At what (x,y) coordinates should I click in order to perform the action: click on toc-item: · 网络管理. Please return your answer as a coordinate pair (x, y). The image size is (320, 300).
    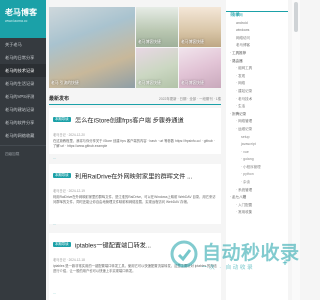
    Looking at the image, I should click on (257, 122).